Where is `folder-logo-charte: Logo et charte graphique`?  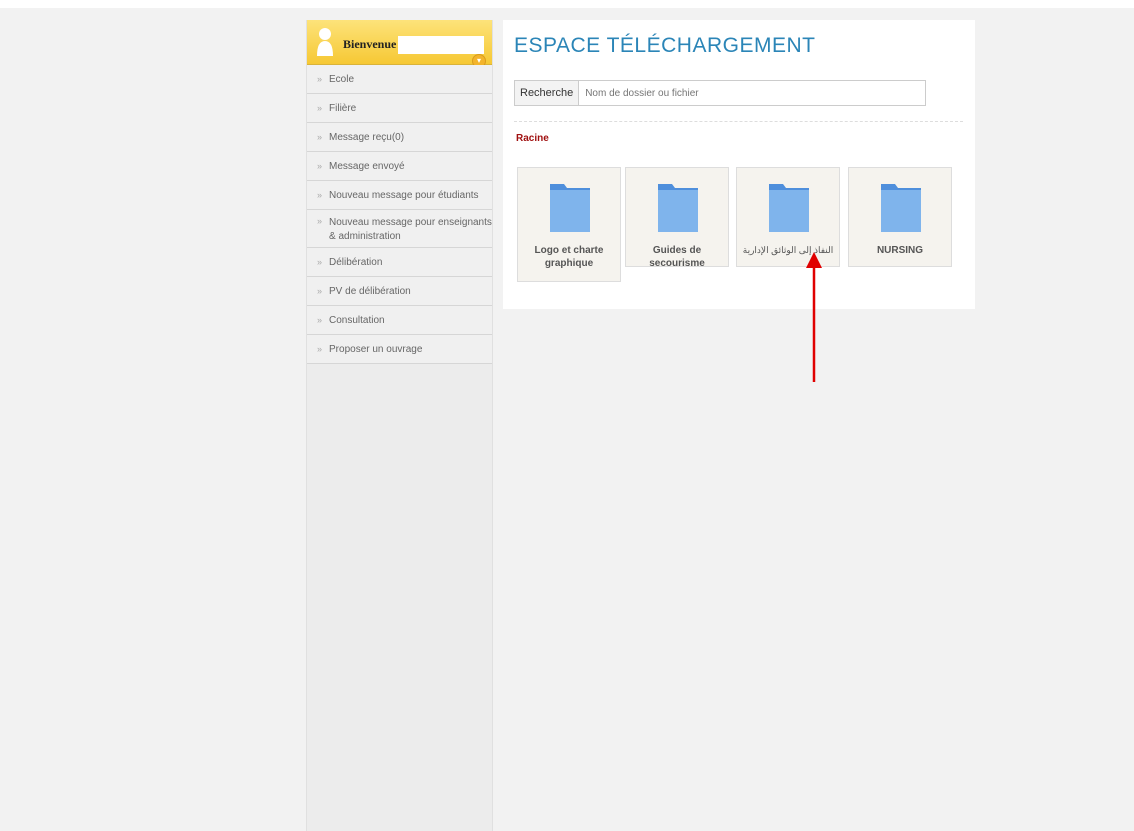 folder-logo-charte: Logo et charte graphique is located at coordinates (569, 224).